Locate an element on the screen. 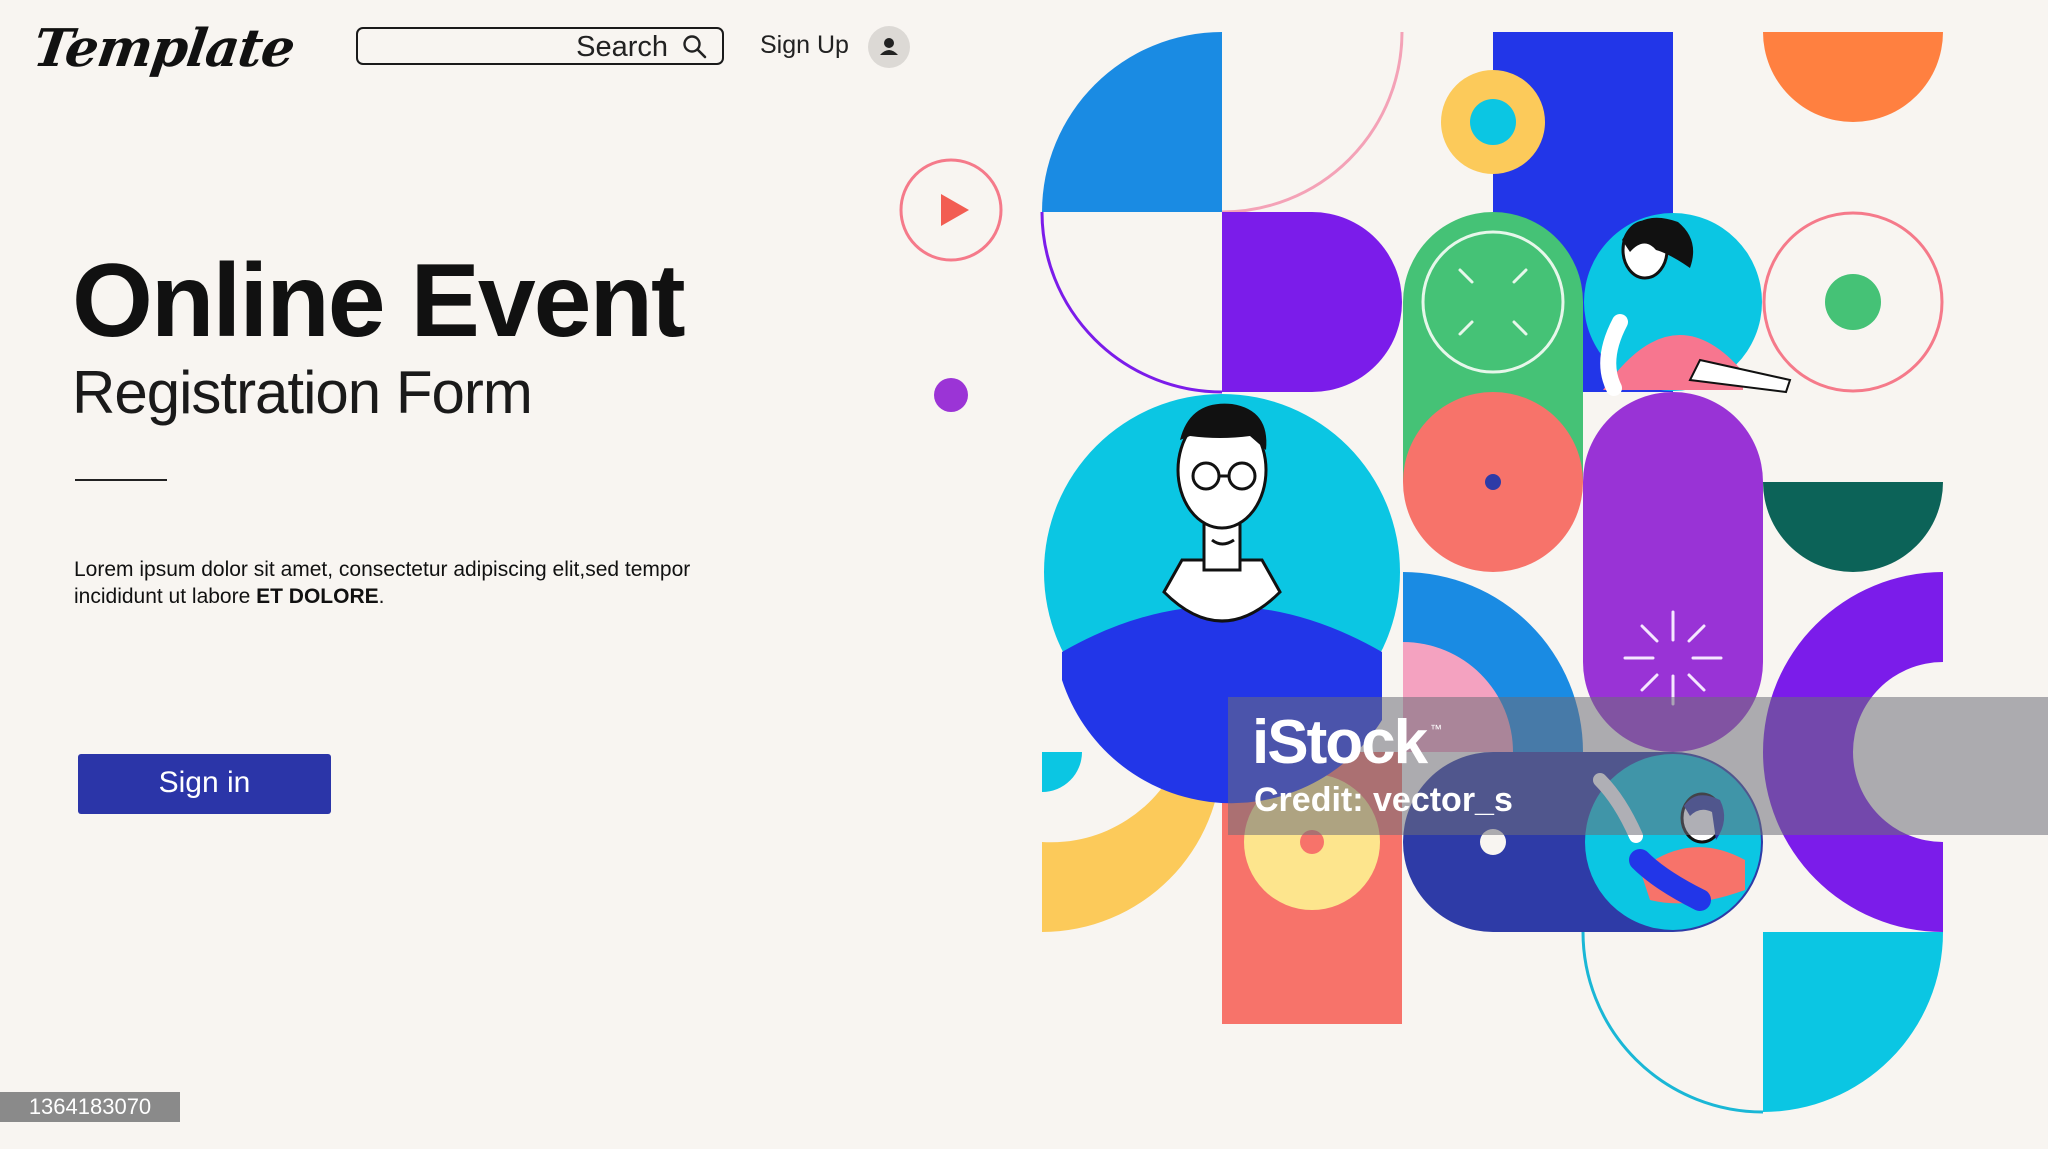 The image size is (2048, 1149). woman-avatar-top is located at coordinates (1688, 304).